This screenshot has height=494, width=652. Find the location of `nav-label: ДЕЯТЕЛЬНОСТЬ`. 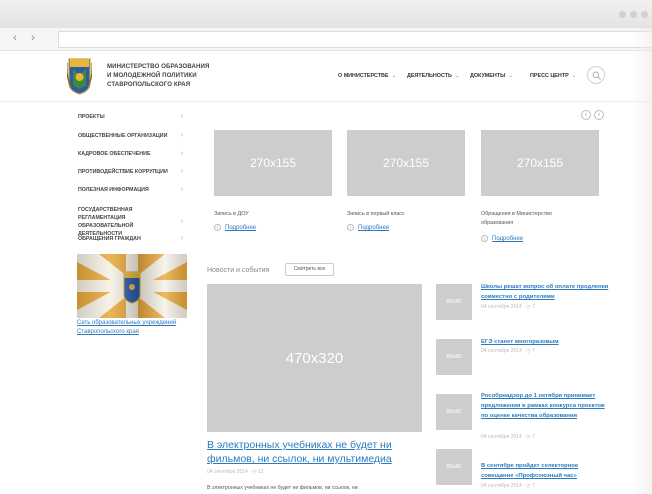

nav-label: ДЕЯТЕЛЬНОСТЬ is located at coordinates (429, 76).